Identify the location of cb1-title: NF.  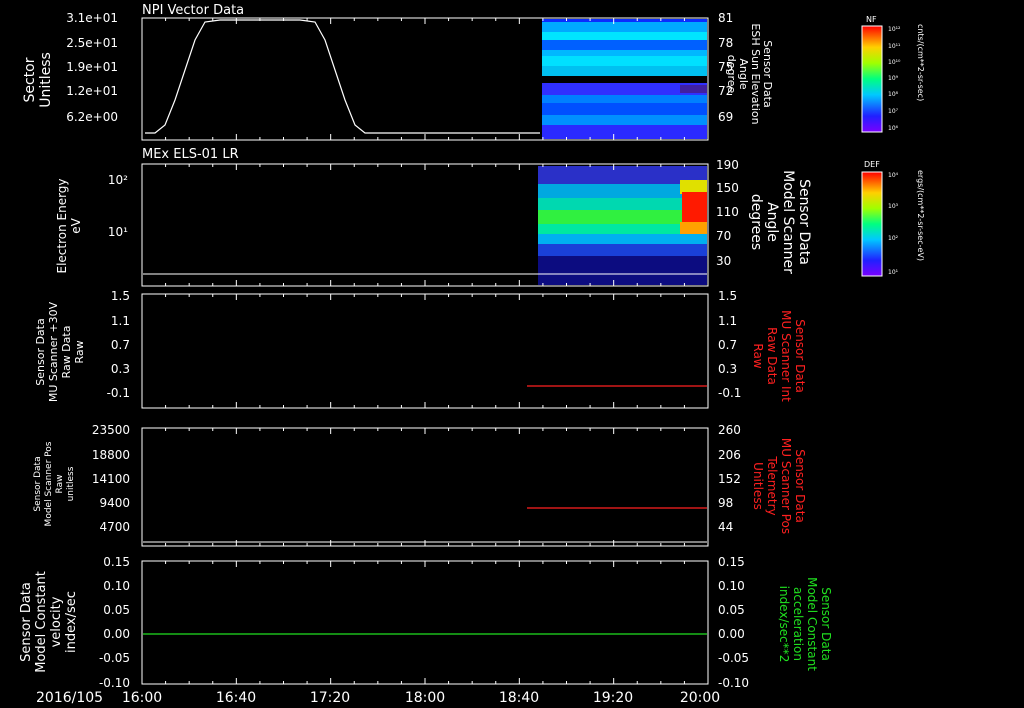
(871, 19).